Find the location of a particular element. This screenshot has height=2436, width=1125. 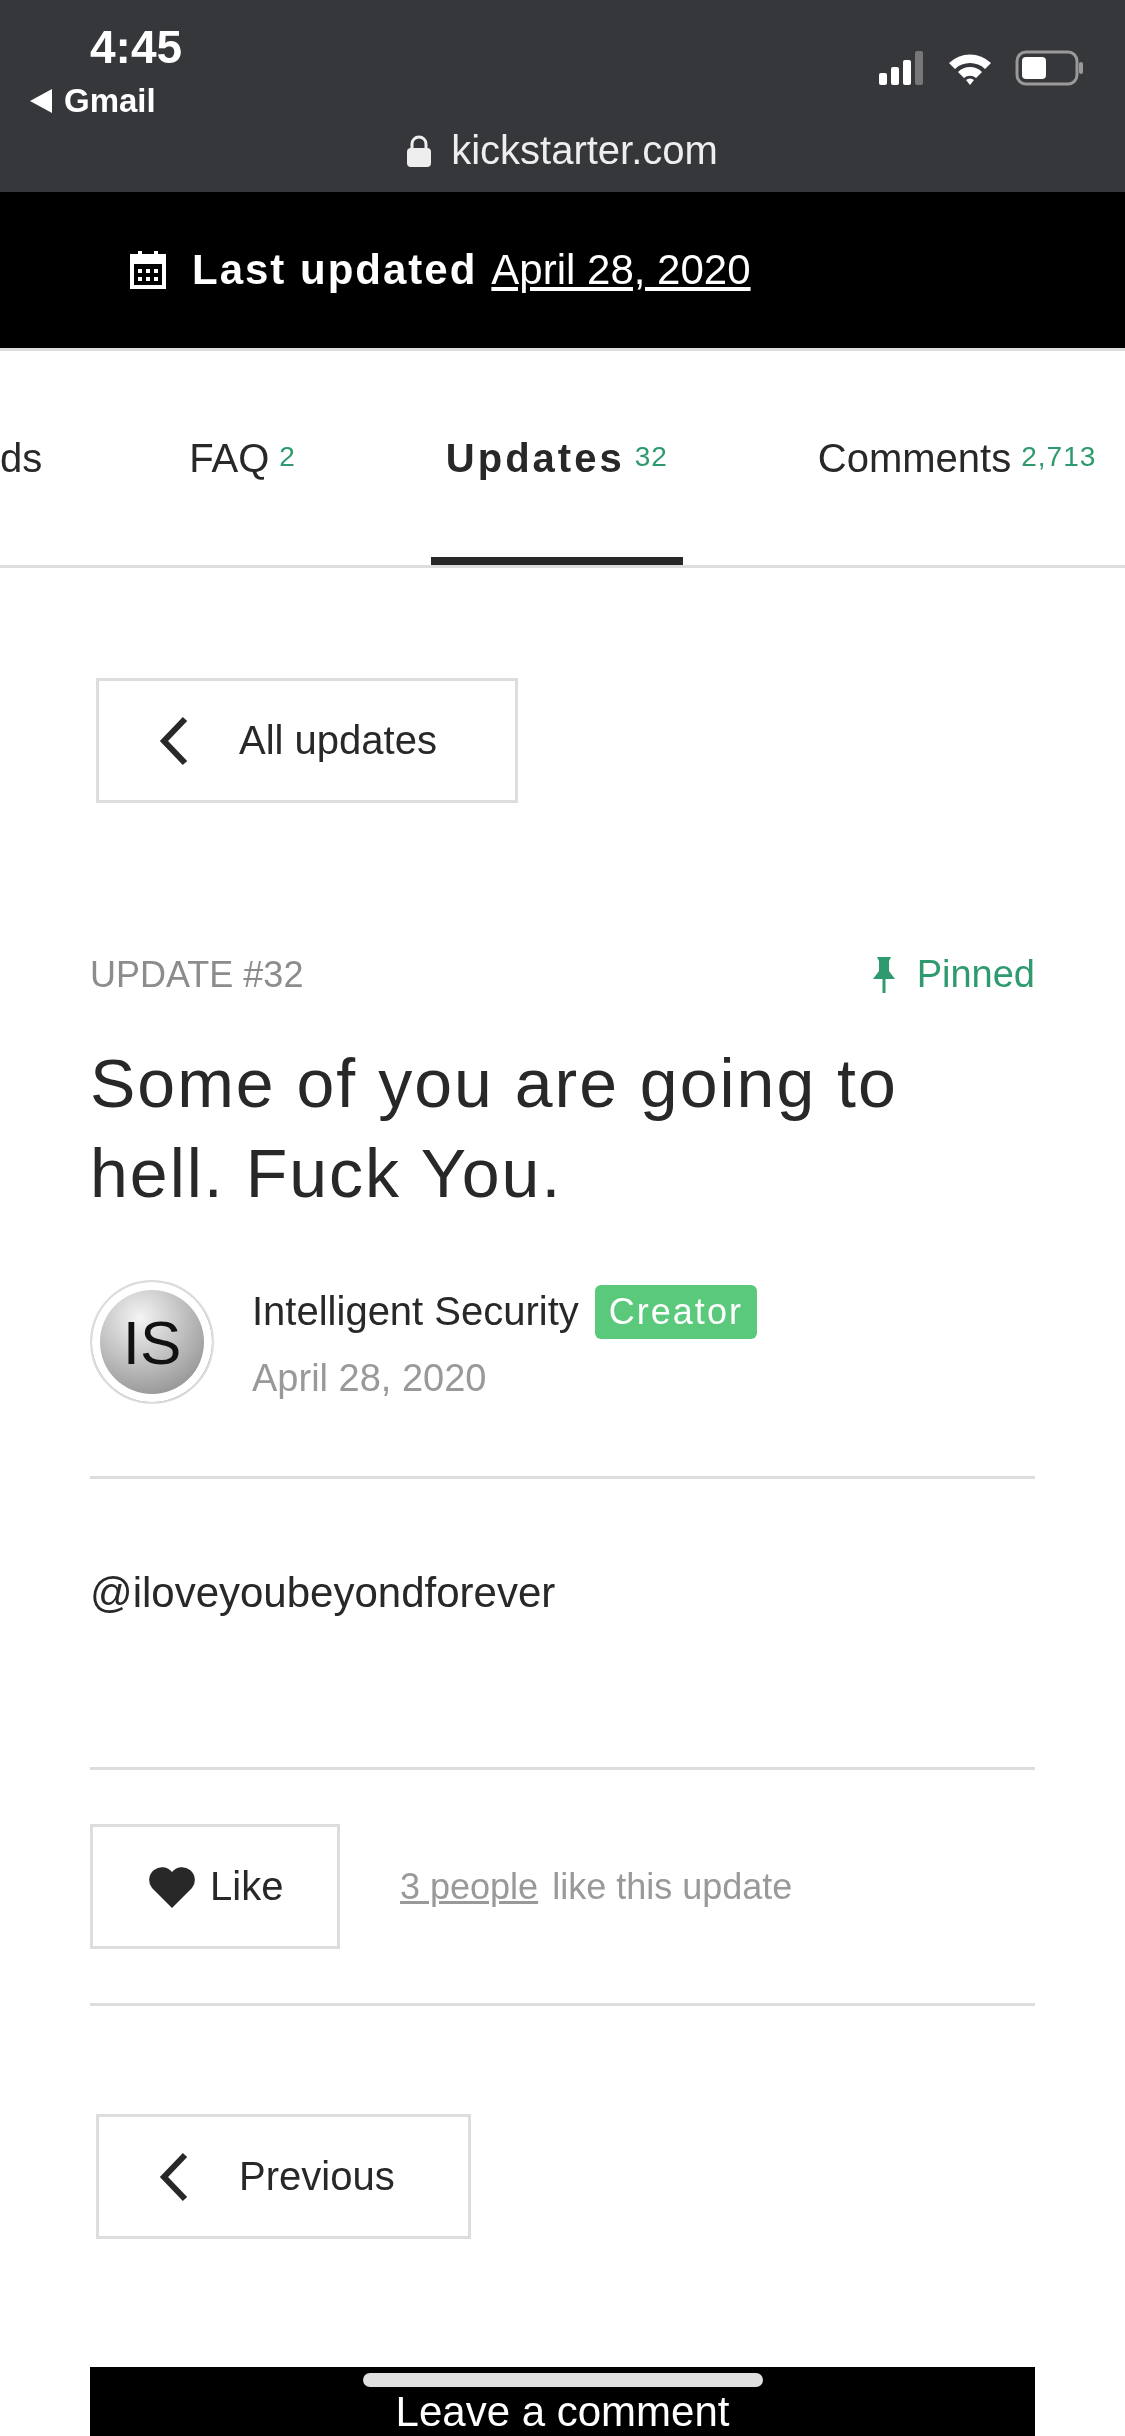

clock-time: 4:45 is located at coordinates (136, 47).